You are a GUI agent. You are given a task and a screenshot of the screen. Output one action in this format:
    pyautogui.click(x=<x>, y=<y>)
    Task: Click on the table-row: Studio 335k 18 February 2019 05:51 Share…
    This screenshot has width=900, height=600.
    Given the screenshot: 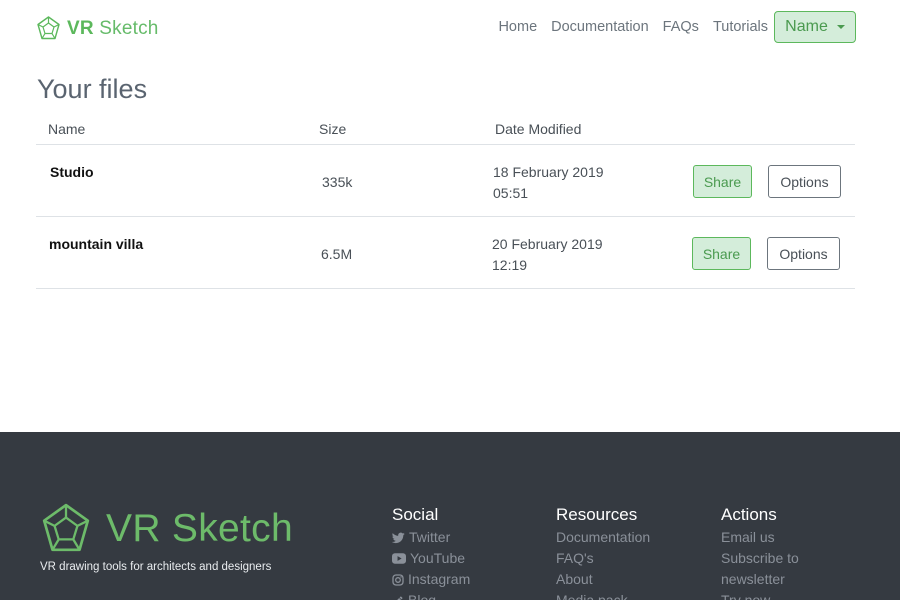 What is the action you would take?
    pyautogui.click(x=445, y=181)
    